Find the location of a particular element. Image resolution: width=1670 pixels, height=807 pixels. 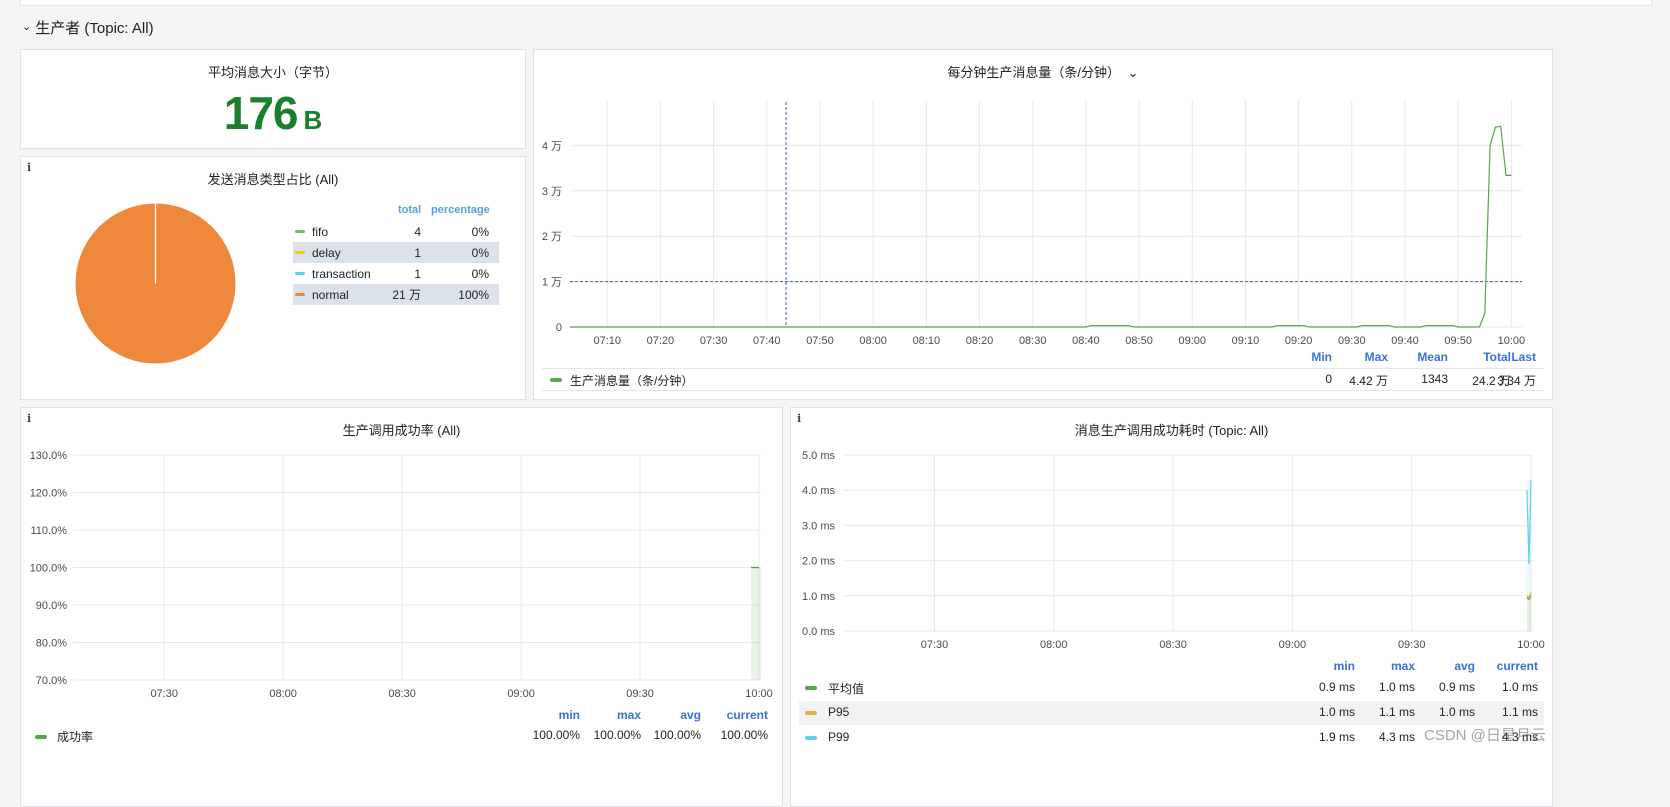

x-tick-label: 09:30 is located at coordinates (1352, 341).